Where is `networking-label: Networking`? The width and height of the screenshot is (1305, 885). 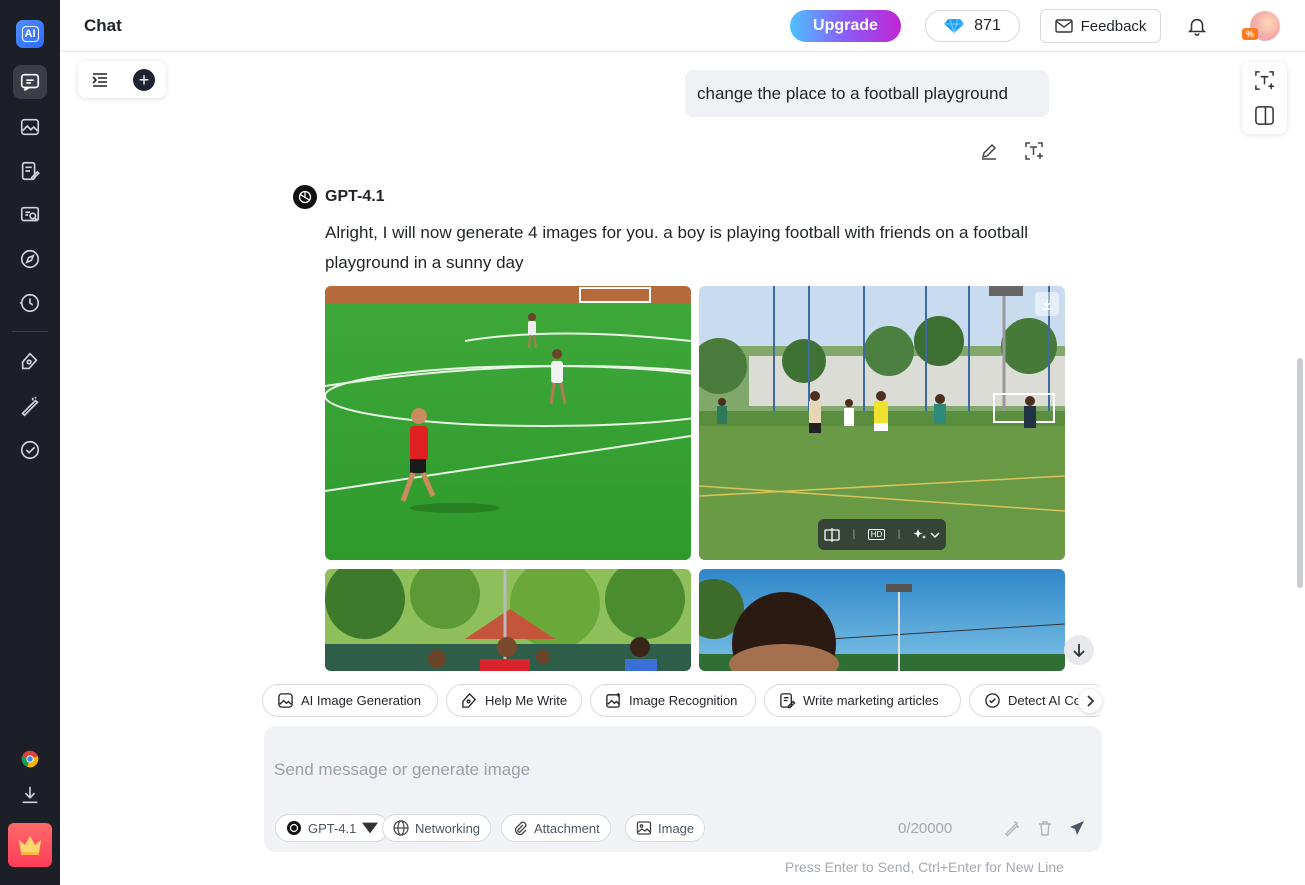 networking-label: Networking is located at coordinates (448, 828).